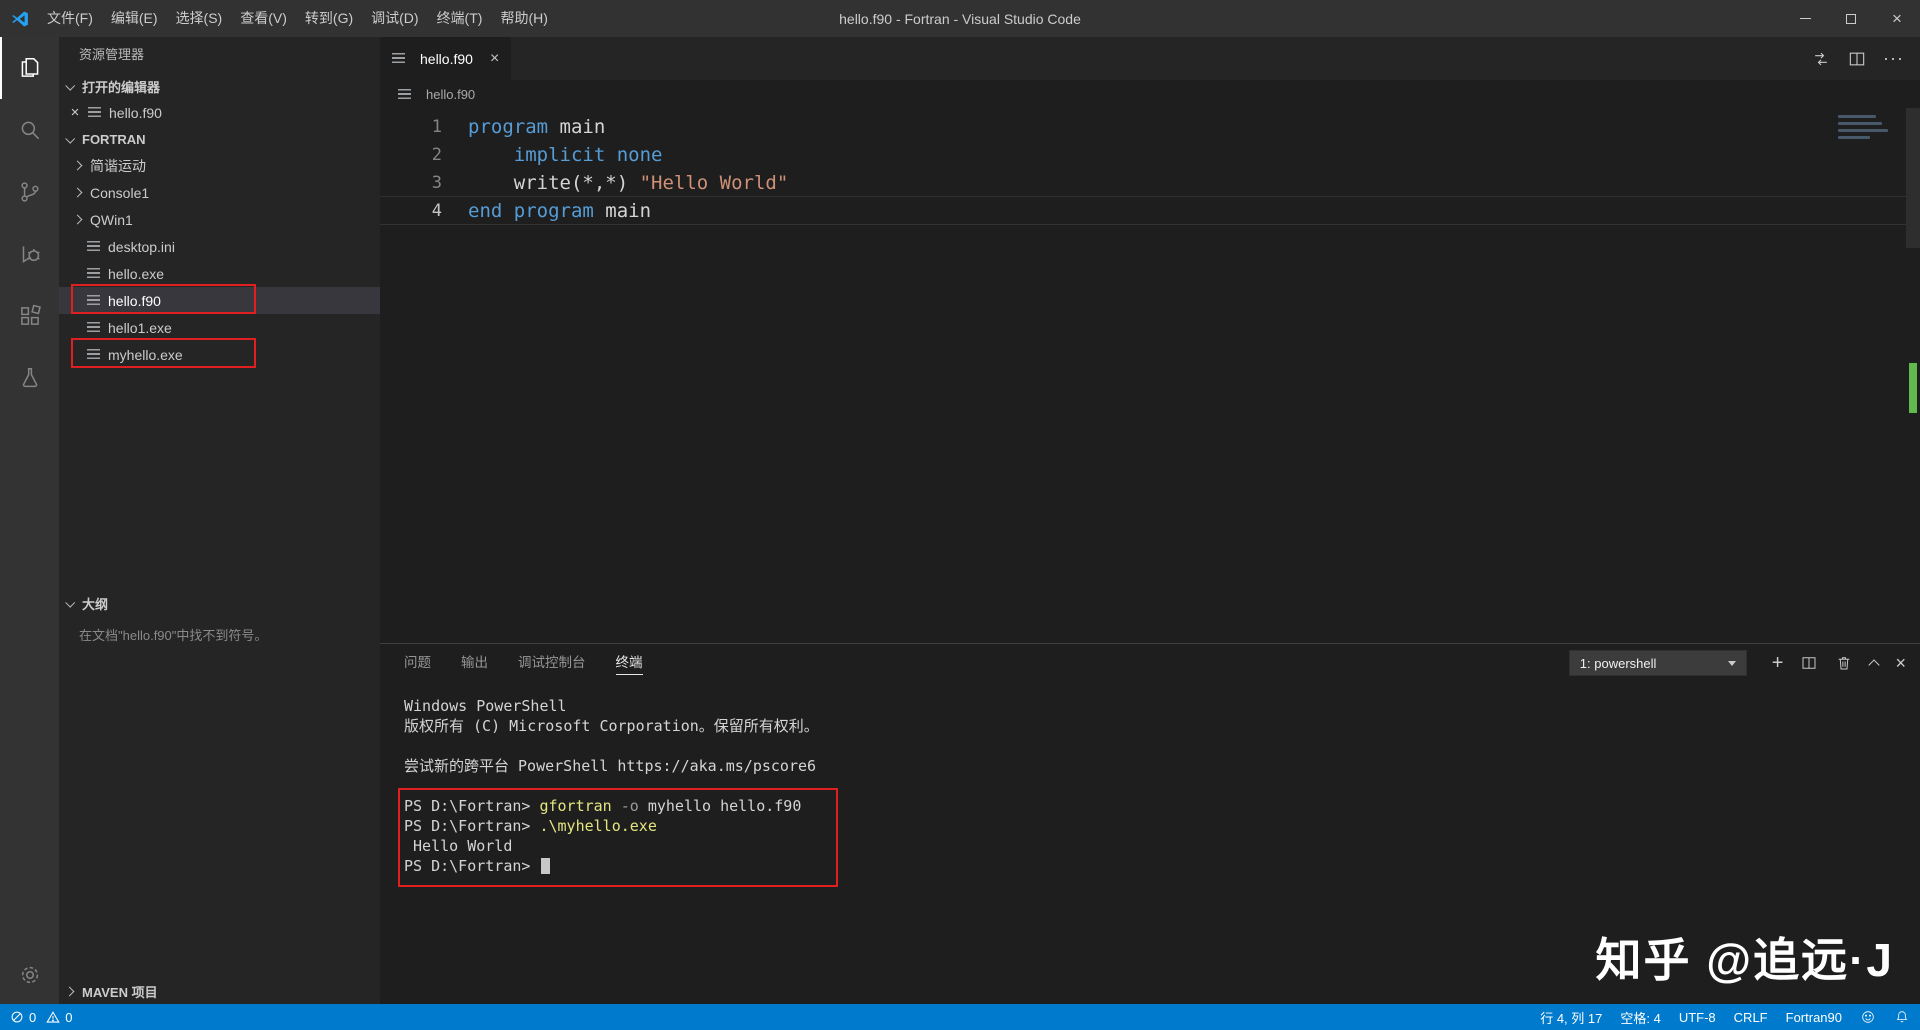 The image size is (1920, 1030). I want to click on code-line: 1 program main, so click(1150, 127).